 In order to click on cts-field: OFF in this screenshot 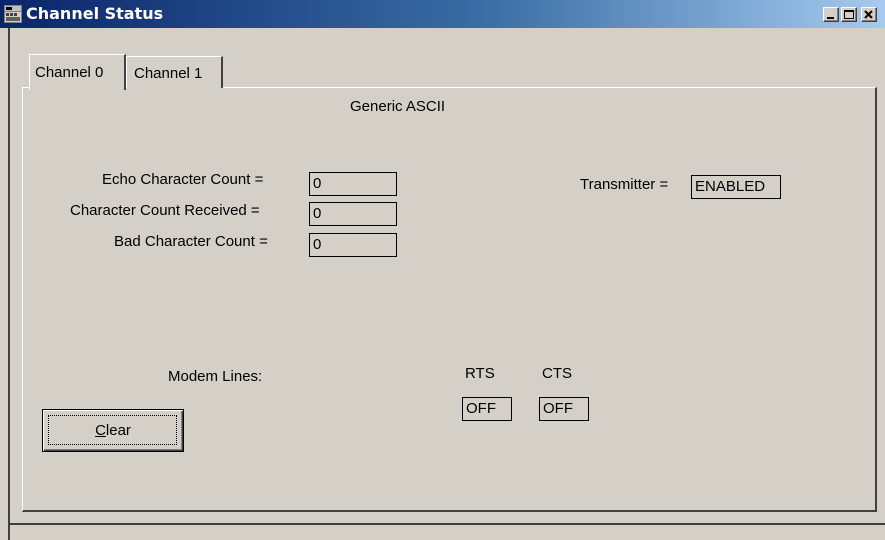, I will do `click(564, 409)`.